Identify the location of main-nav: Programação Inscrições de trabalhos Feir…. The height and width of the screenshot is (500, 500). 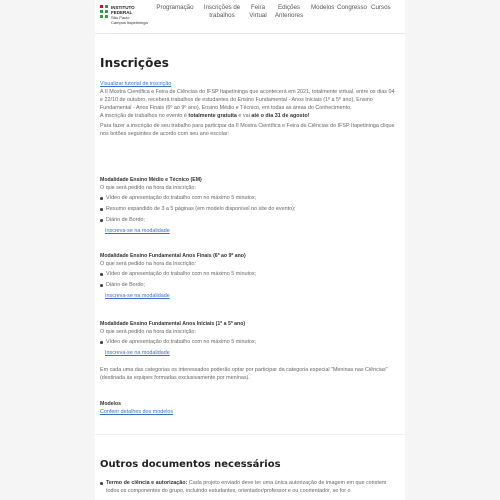
(272, 12).